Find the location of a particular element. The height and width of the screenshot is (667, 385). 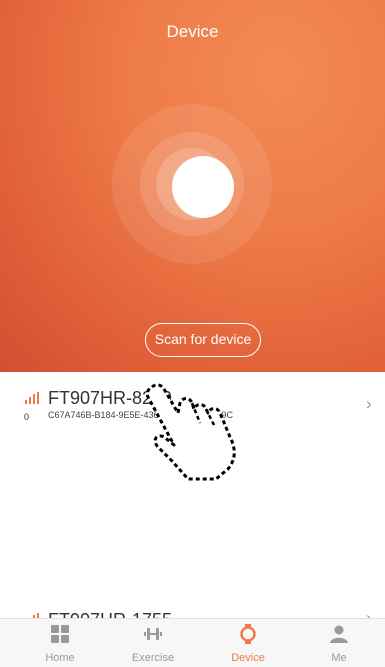

home-grid-icon is located at coordinates (60, 634).